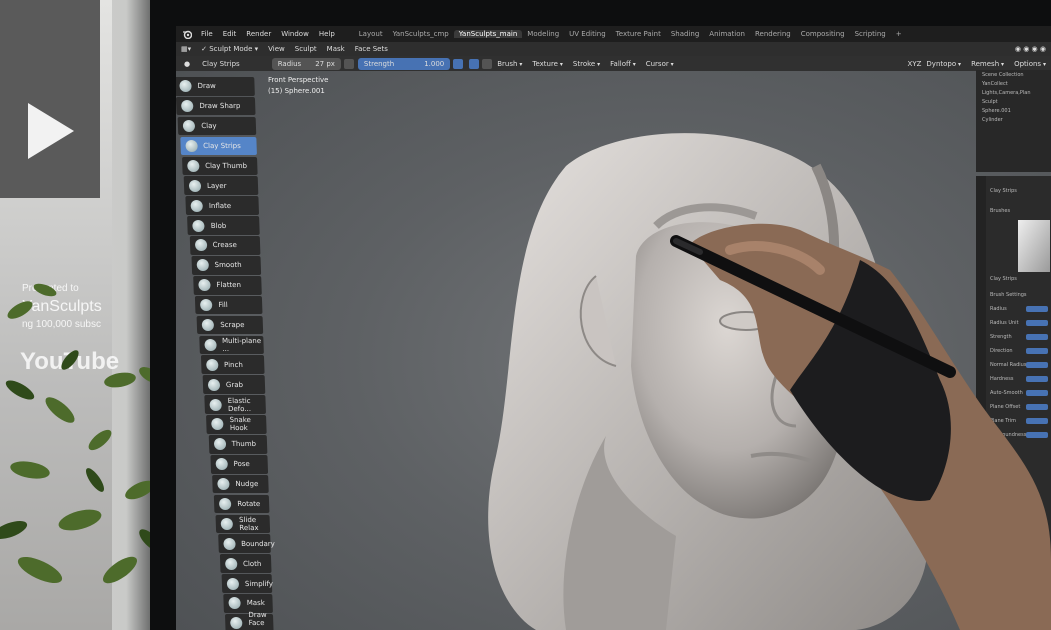 Image resolution: width=1051 pixels, height=630 pixels. I want to click on menu-stroke: Stroke, so click(586, 64).